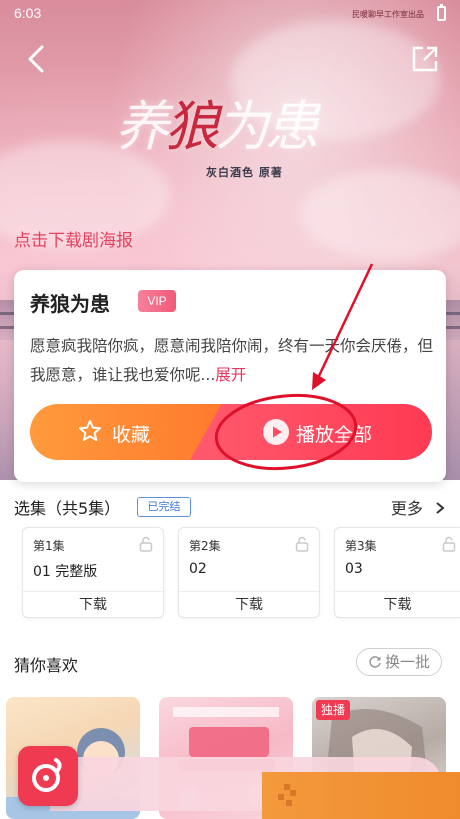  I want to click on cover-title-art: 养狼为患, so click(217, 121).